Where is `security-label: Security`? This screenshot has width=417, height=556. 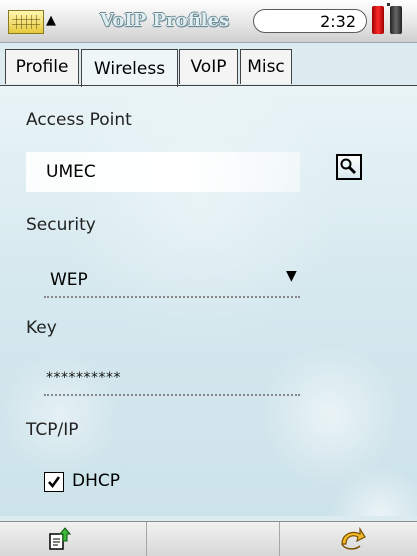 security-label: Security is located at coordinates (61, 225).